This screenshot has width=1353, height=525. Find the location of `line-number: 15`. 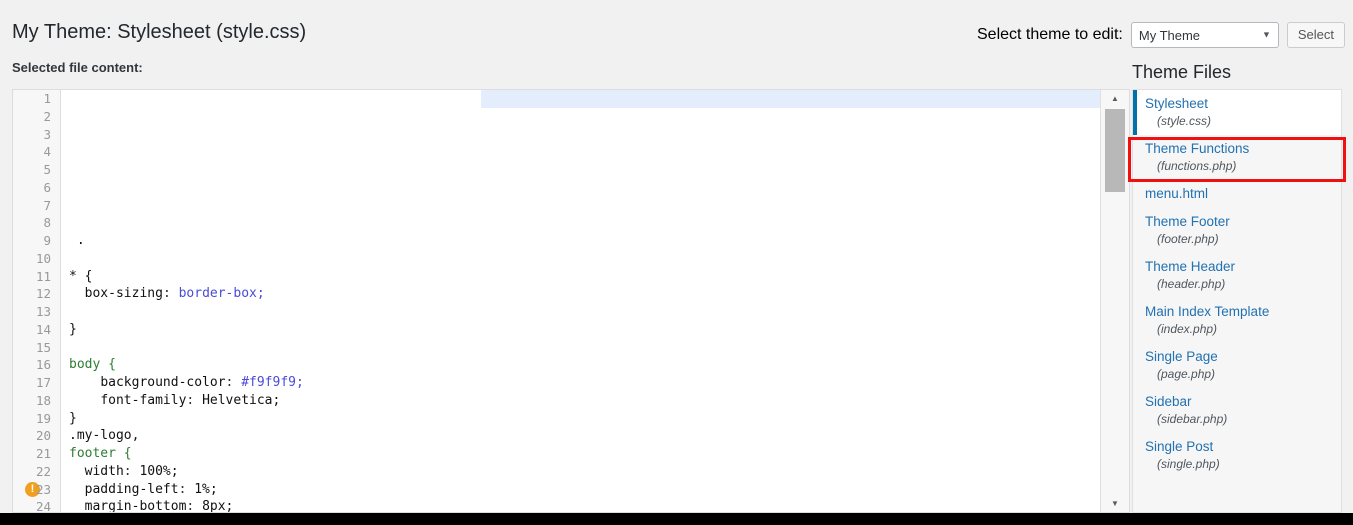

line-number: 15 is located at coordinates (43, 347).